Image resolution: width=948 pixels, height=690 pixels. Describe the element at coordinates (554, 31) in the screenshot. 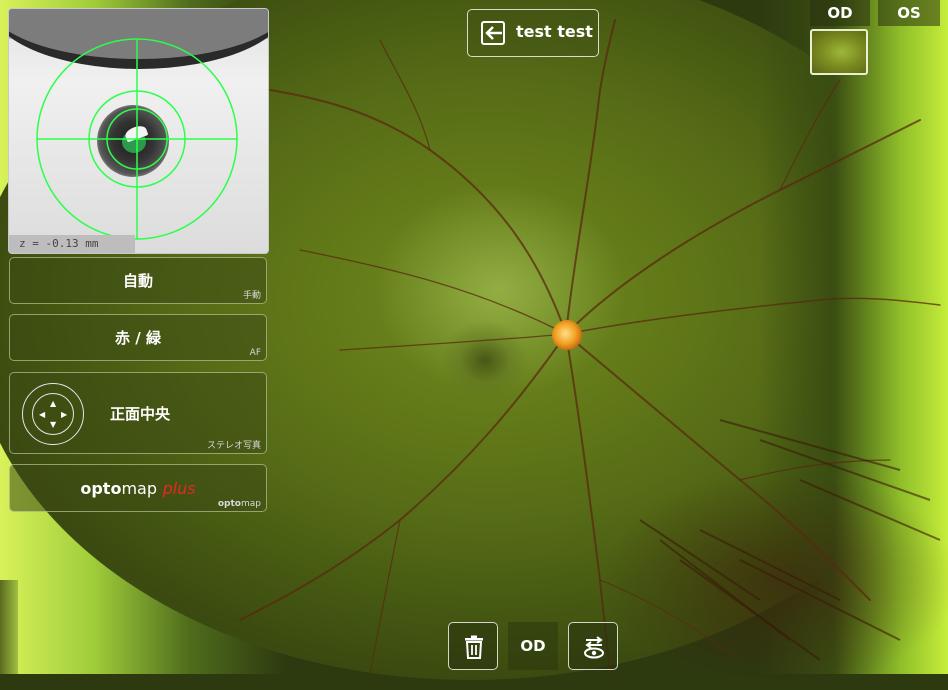

I see `patient-name: test test` at that location.